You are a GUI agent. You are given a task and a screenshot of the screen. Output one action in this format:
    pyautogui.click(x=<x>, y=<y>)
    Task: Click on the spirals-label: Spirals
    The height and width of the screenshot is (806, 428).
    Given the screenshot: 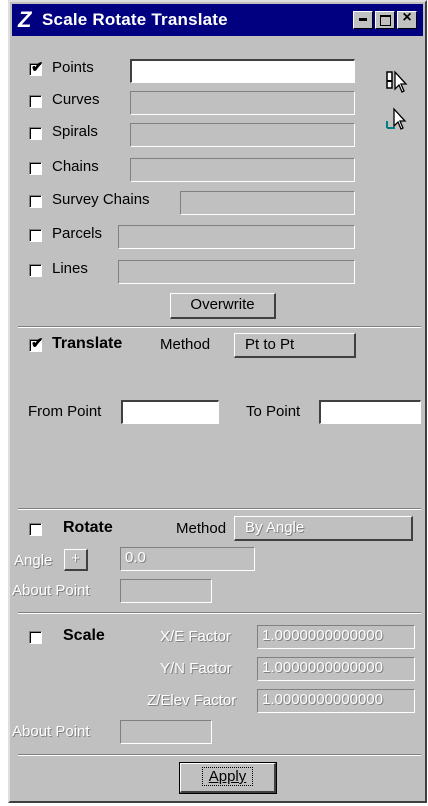 What is the action you would take?
    pyautogui.click(x=75, y=131)
    